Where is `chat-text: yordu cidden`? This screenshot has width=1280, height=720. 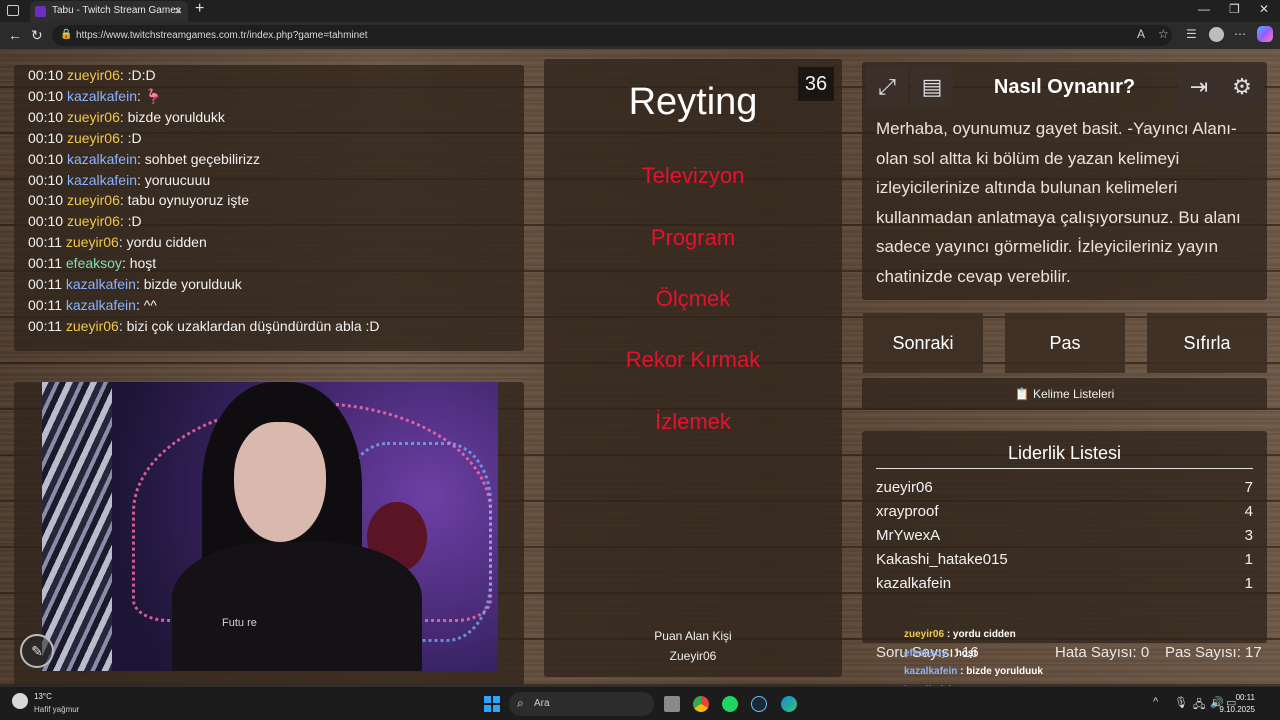 chat-text: yordu cidden is located at coordinates (166, 242).